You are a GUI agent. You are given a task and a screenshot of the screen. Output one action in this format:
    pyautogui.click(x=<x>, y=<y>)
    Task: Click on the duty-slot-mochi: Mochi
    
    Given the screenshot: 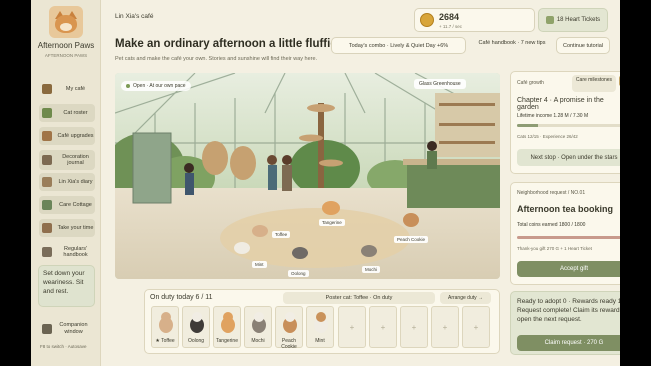 What is the action you would take?
    pyautogui.click(x=258, y=327)
    